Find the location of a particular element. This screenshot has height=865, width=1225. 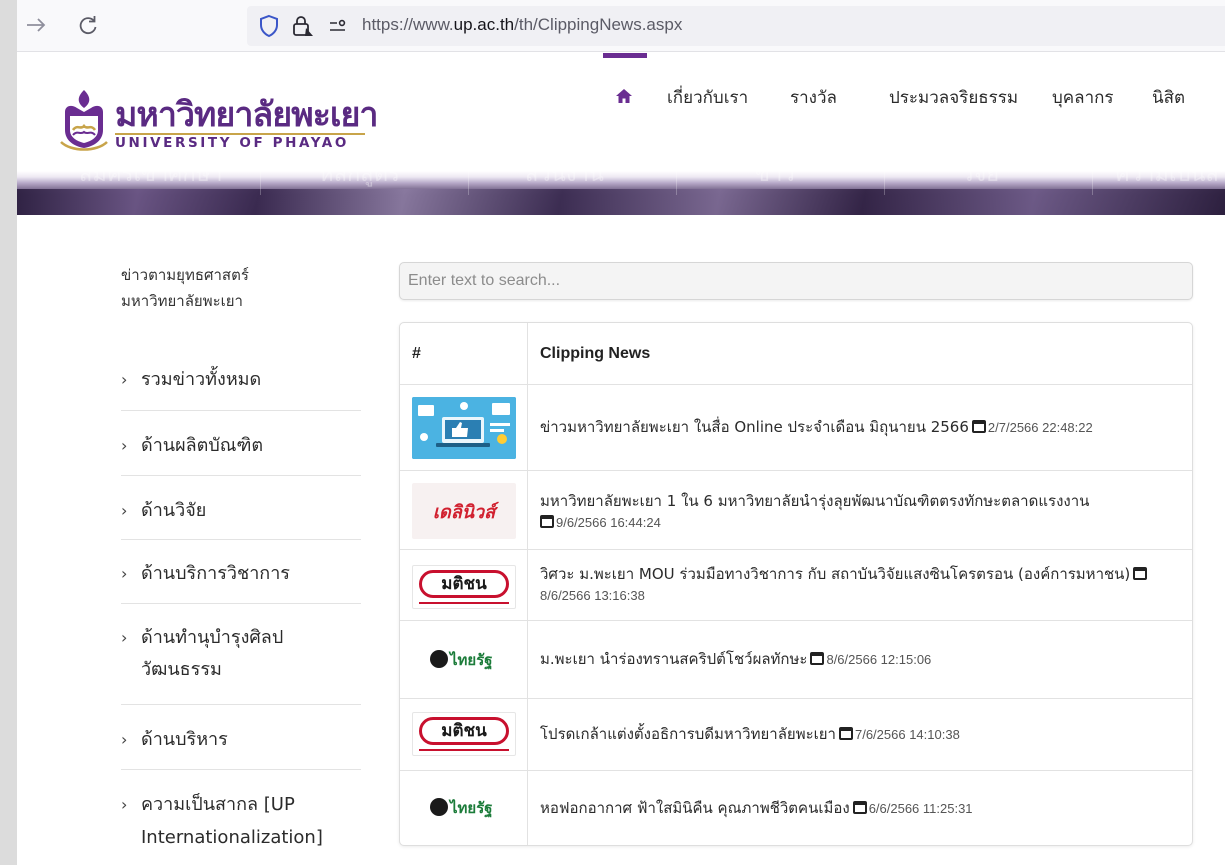

logo-thai-name: มหาวิทยาลัยพะเยา is located at coordinates (246, 115).